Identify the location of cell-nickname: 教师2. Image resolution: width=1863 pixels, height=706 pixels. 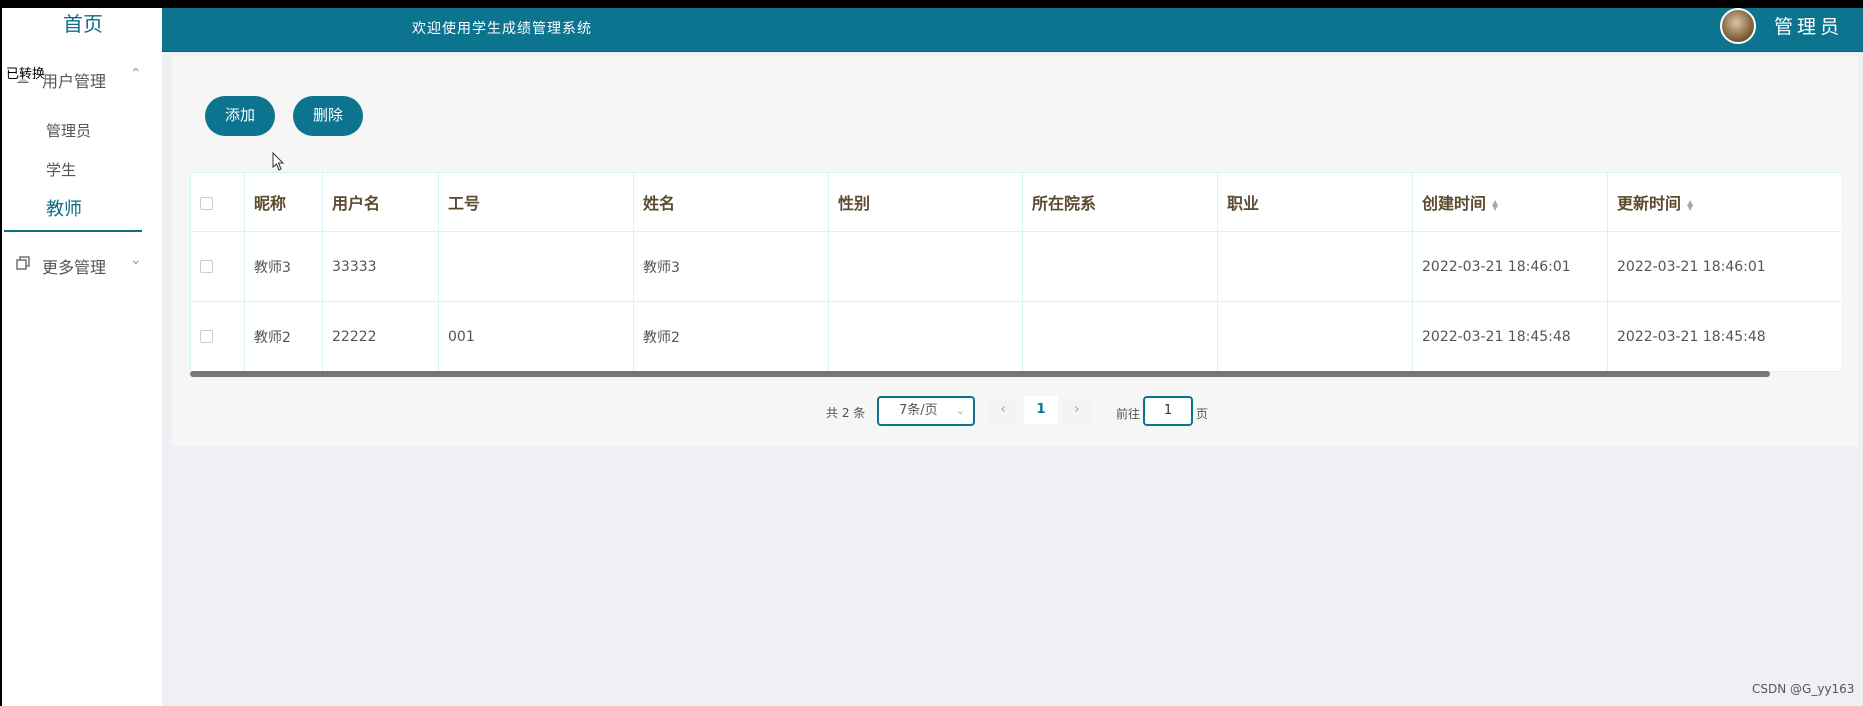
(283, 336).